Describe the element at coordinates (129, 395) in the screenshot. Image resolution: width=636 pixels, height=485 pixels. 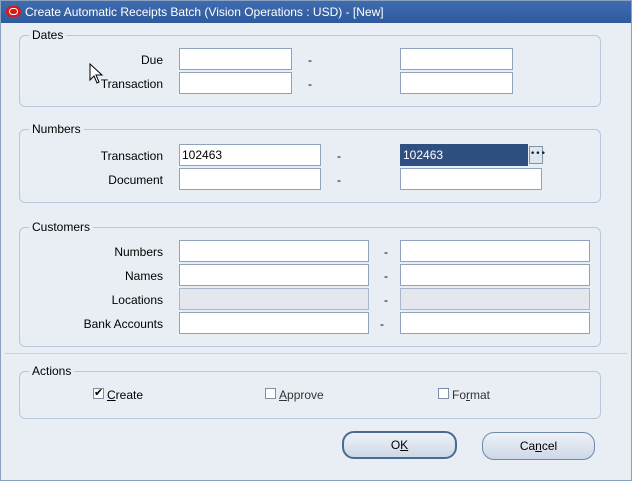
I see `create-label-rest: reate` at that location.